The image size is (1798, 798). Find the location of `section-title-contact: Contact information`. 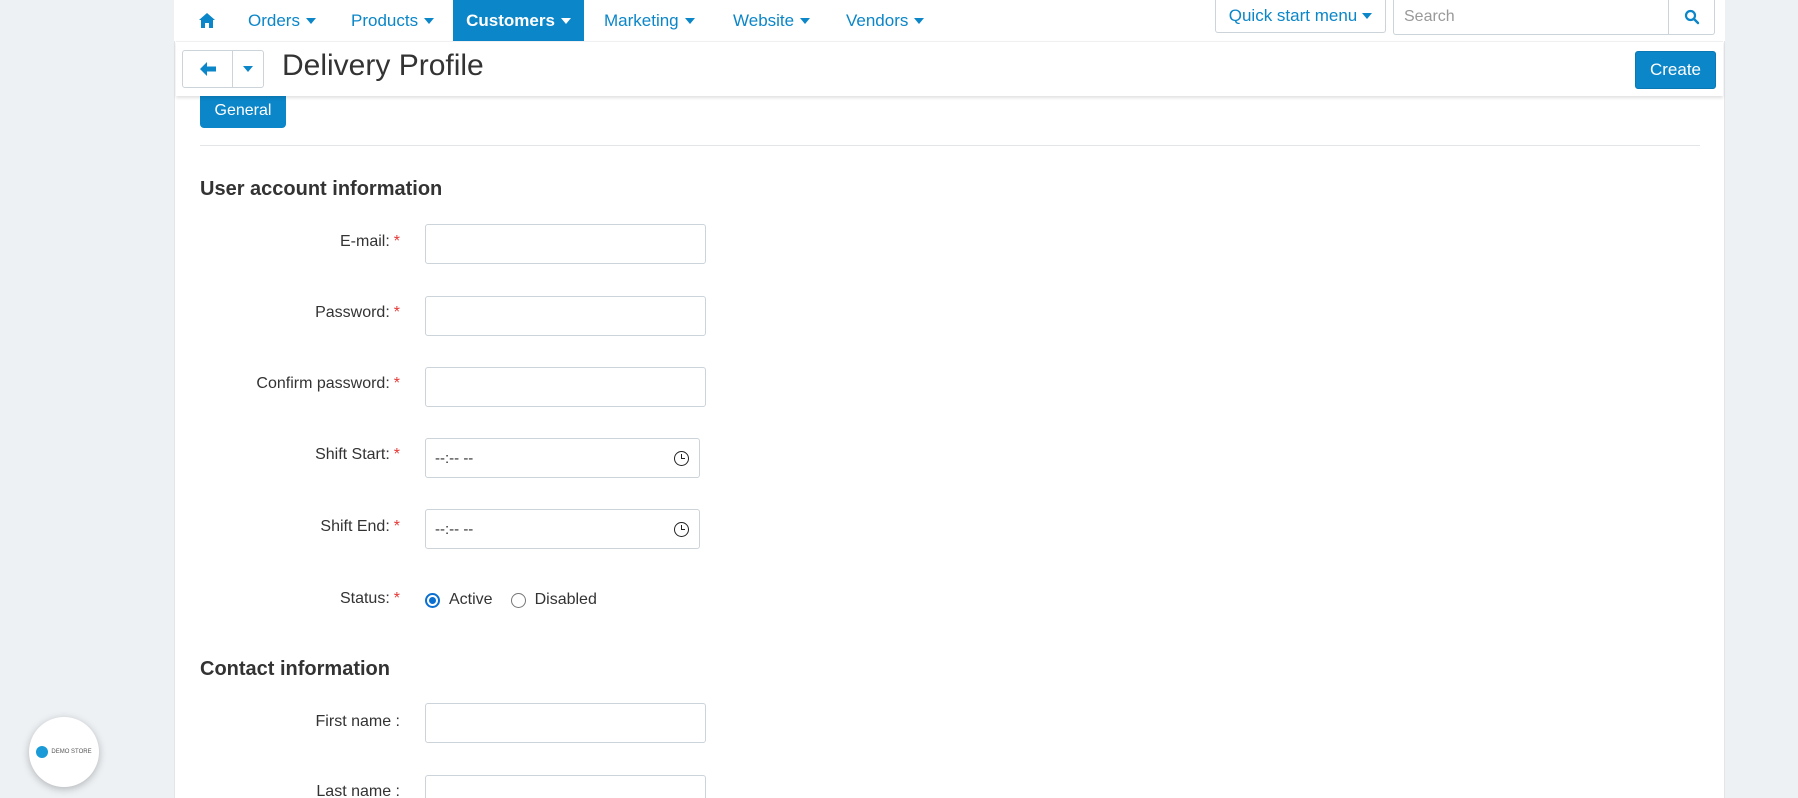

section-title-contact: Contact information is located at coordinates (295, 669).